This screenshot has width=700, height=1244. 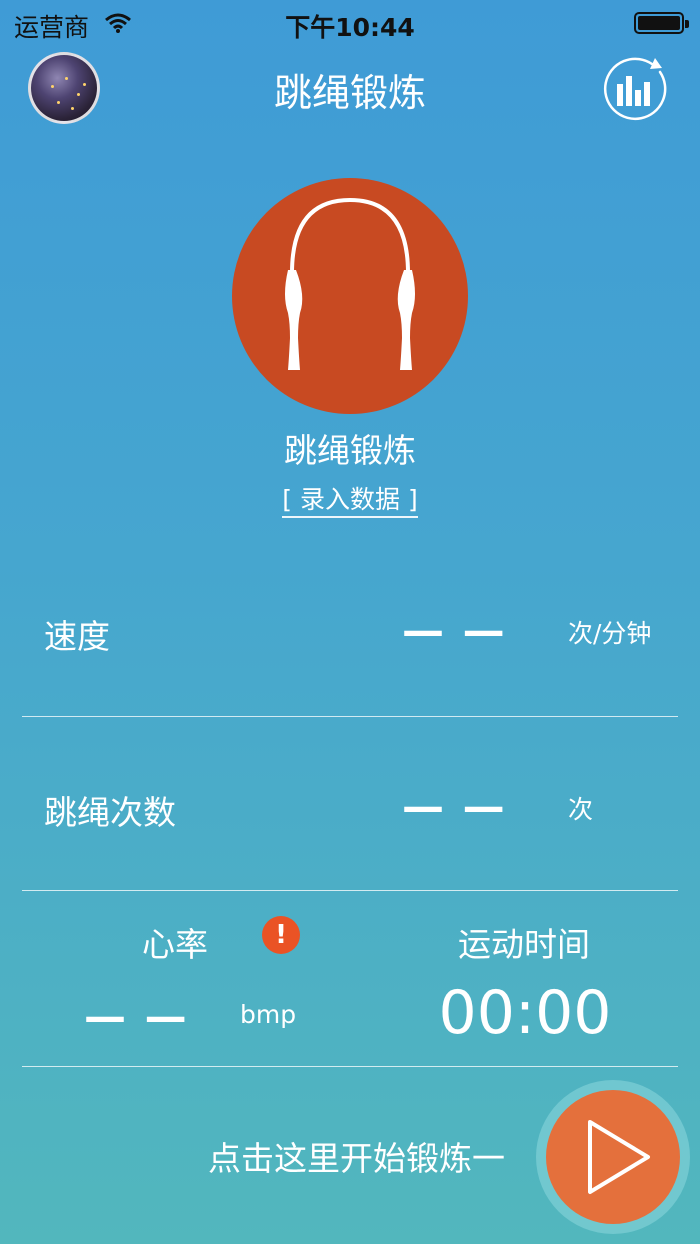 I want to click on bar-chart-icon, so click(x=635, y=89).